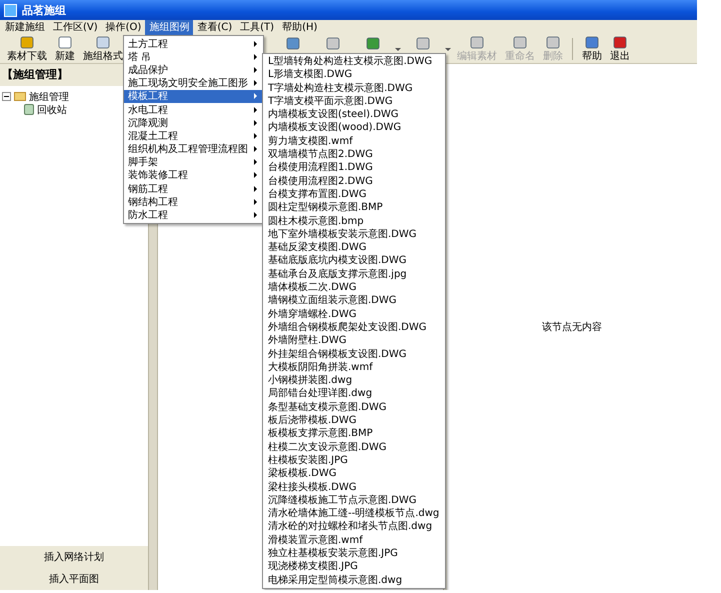 The height and width of the screenshot is (593, 721). Describe the element at coordinates (354, 527) in the screenshot. I see `menu-item: 清水砼的对拉螺栓和堵头节点图.dwg` at that location.